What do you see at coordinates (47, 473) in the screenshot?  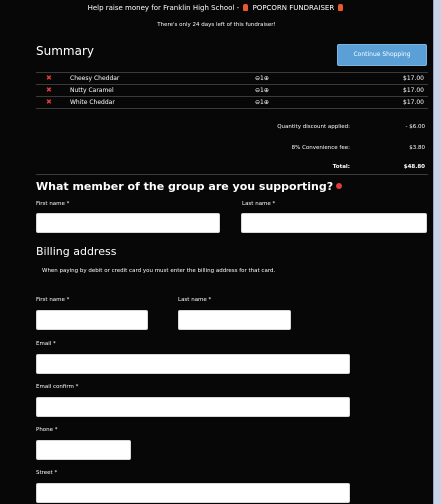 I see `street-label: Street *` at bounding box center [47, 473].